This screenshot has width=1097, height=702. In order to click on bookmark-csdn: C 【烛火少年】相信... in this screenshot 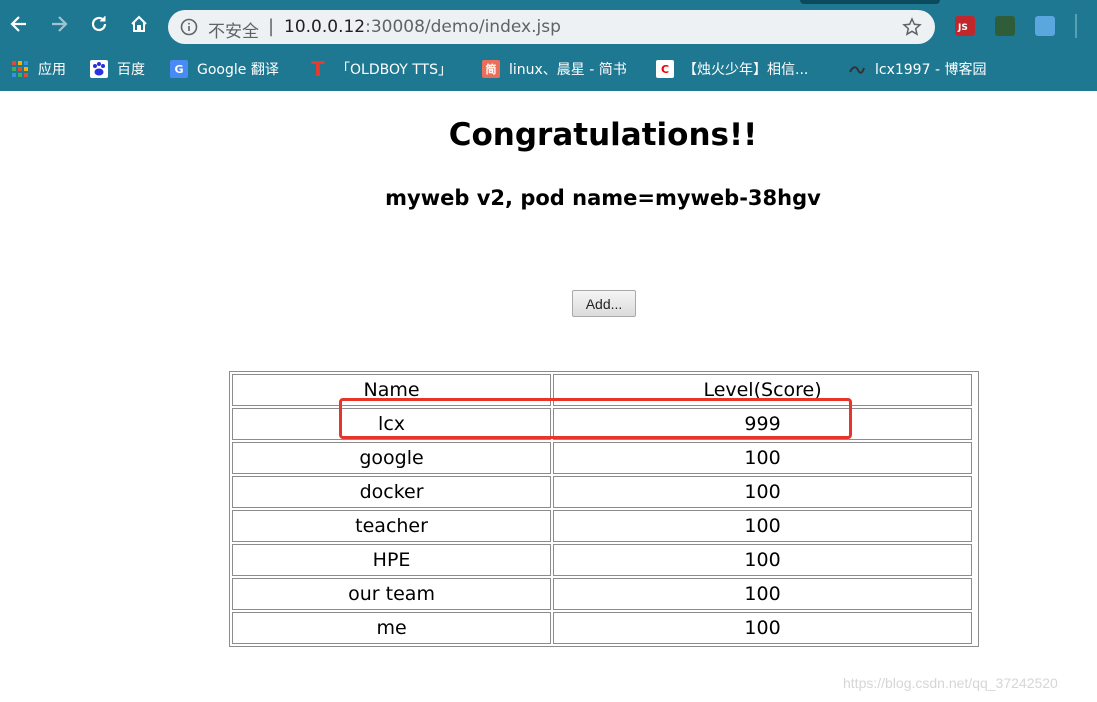, I will do `click(732, 69)`.